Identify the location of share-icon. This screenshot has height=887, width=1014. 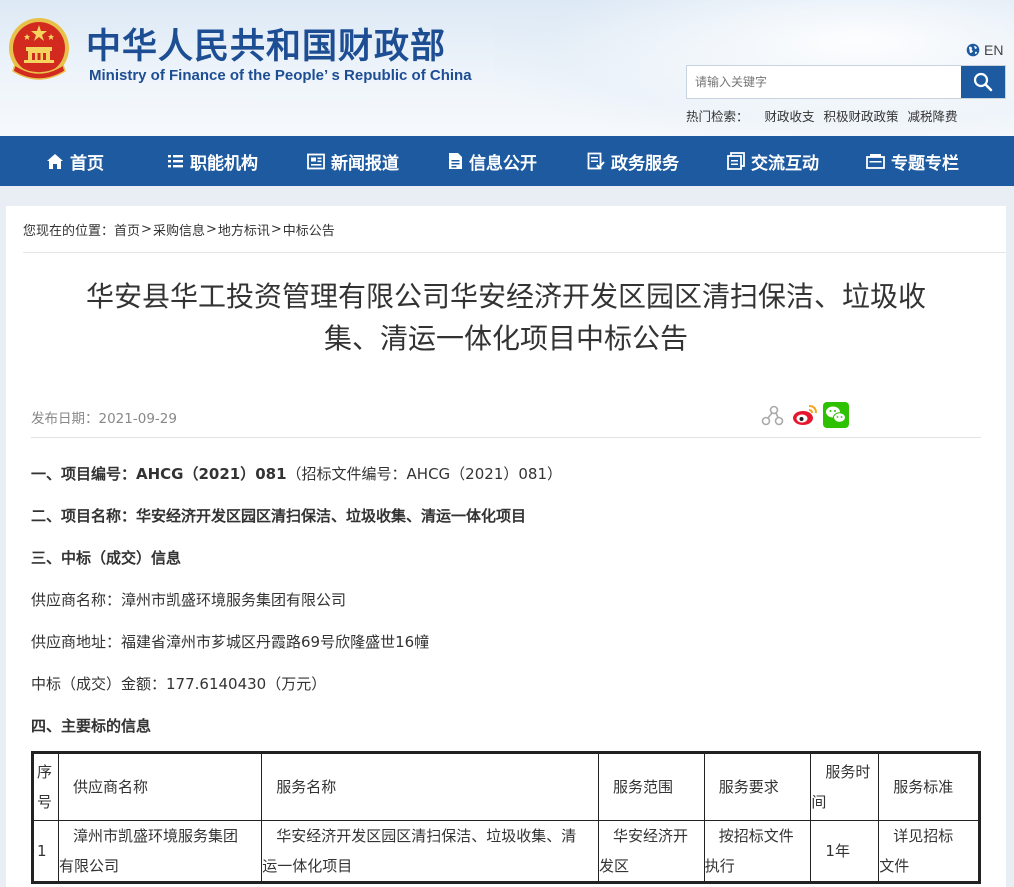
(773, 415).